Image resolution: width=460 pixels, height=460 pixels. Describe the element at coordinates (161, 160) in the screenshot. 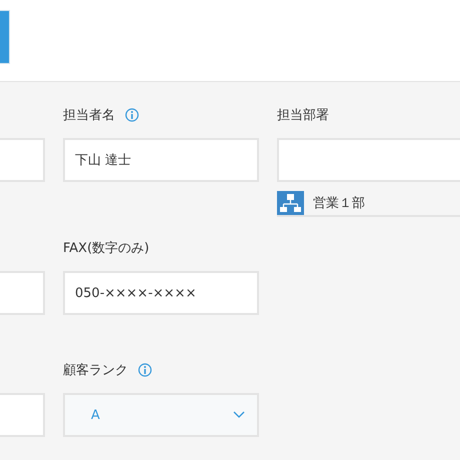

I see `input-field: 下山 達士` at that location.